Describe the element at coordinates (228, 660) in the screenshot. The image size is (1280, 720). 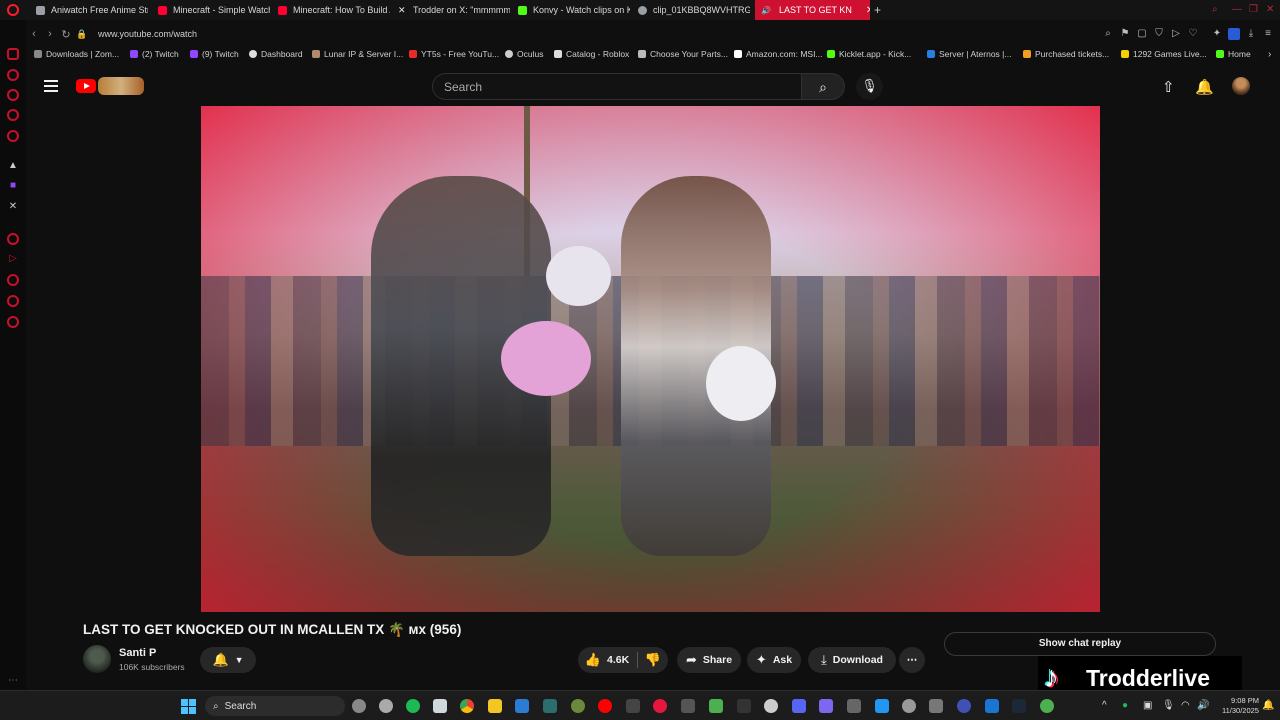
I see `notification-bell-button: 🔔 ▼` at that location.